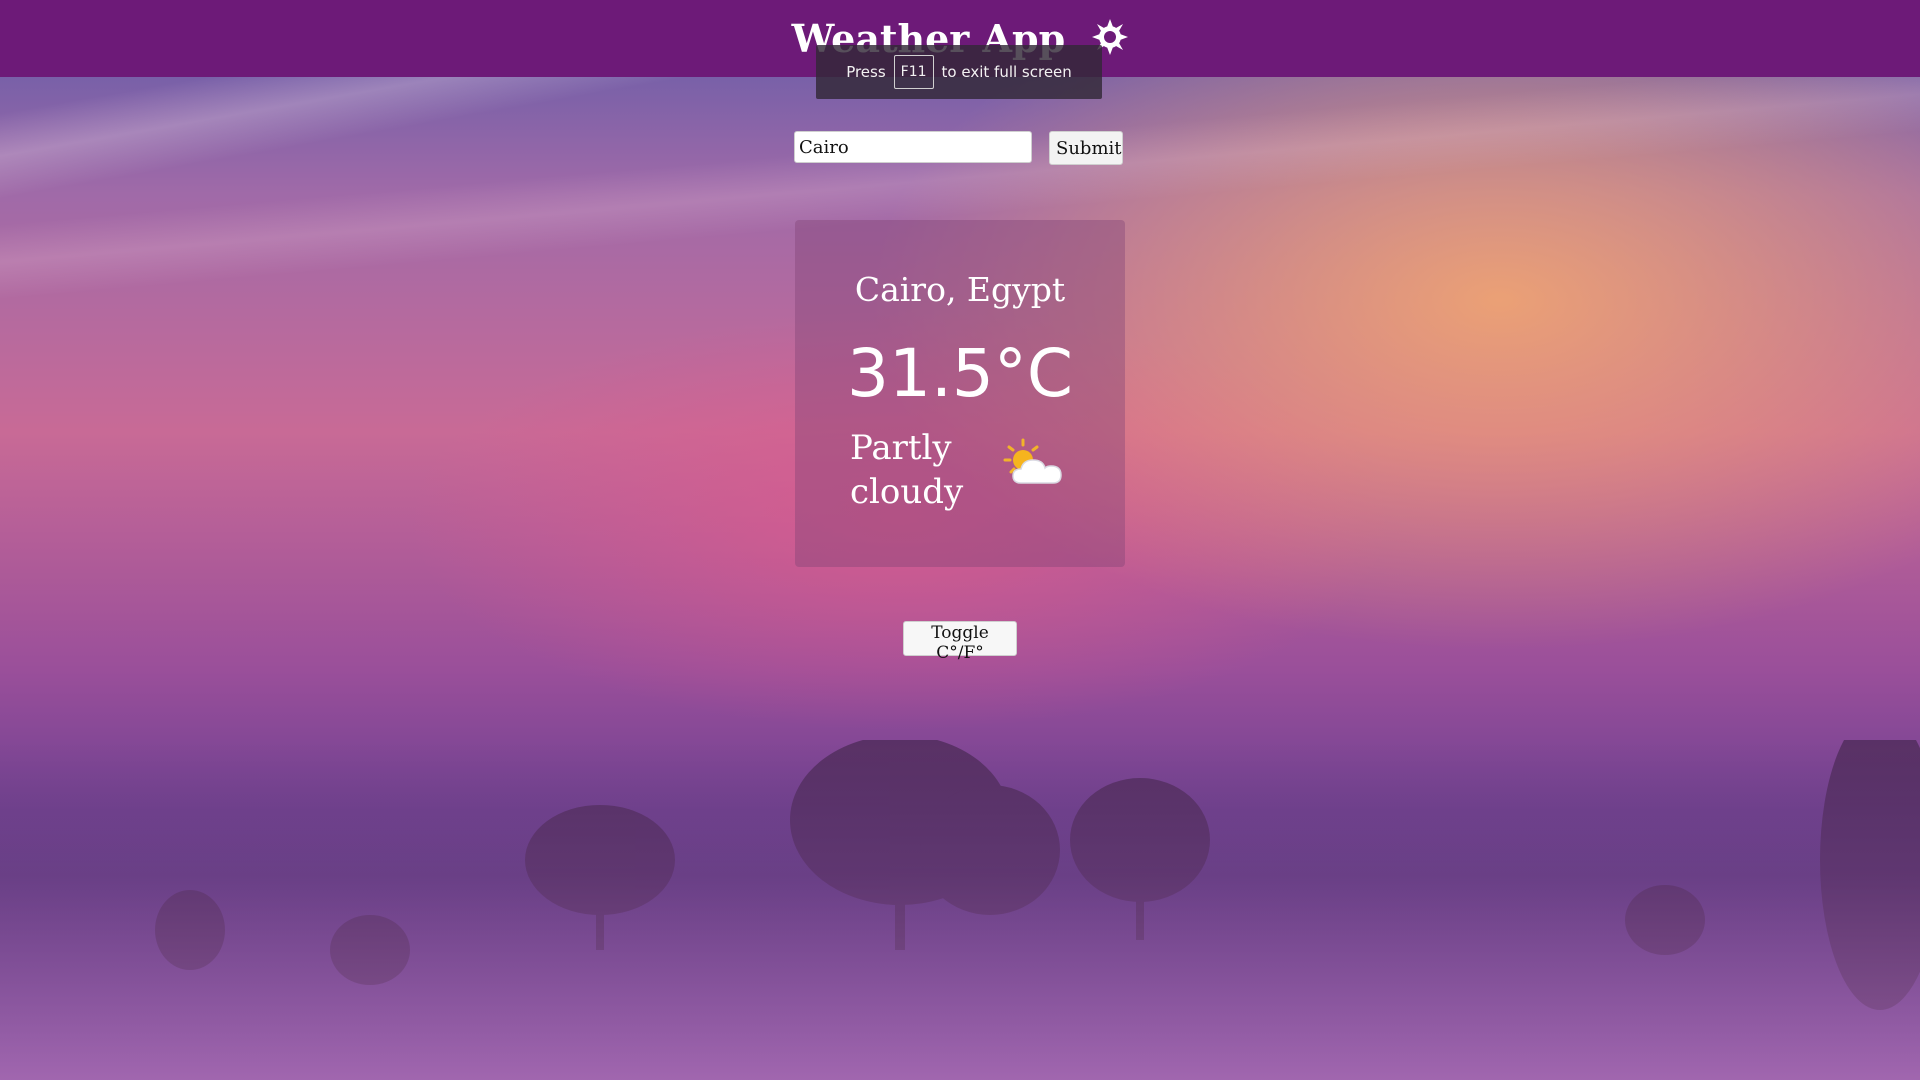  I want to click on weather-card: Cairo, Egypt 31.5°C Partly cloudy, so click(960, 393).